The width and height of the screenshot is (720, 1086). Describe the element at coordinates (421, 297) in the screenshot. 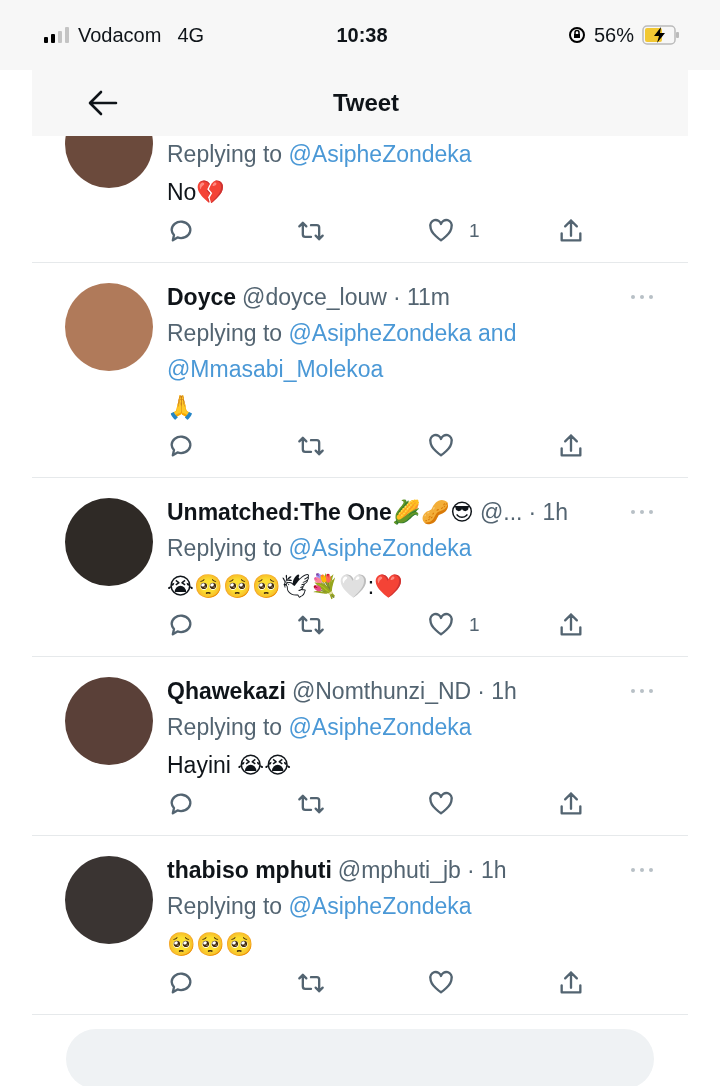

I see `tweet-time: · 11m` at that location.